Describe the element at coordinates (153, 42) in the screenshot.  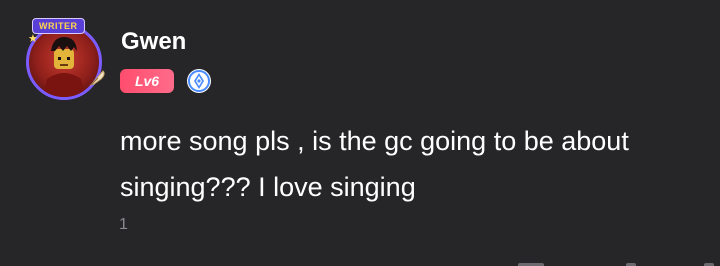
I see `username: Gwen` at that location.